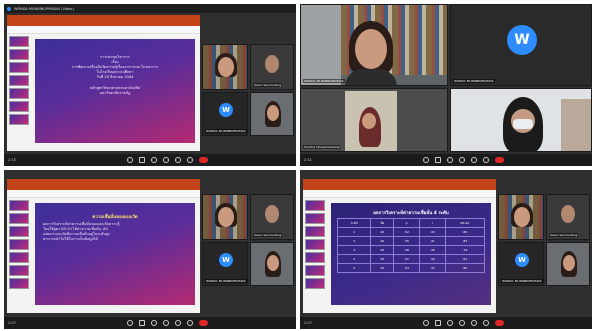  Describe the element at coordinates (354, 250) in the screenshot. I see `table-cell: 3` at that location.